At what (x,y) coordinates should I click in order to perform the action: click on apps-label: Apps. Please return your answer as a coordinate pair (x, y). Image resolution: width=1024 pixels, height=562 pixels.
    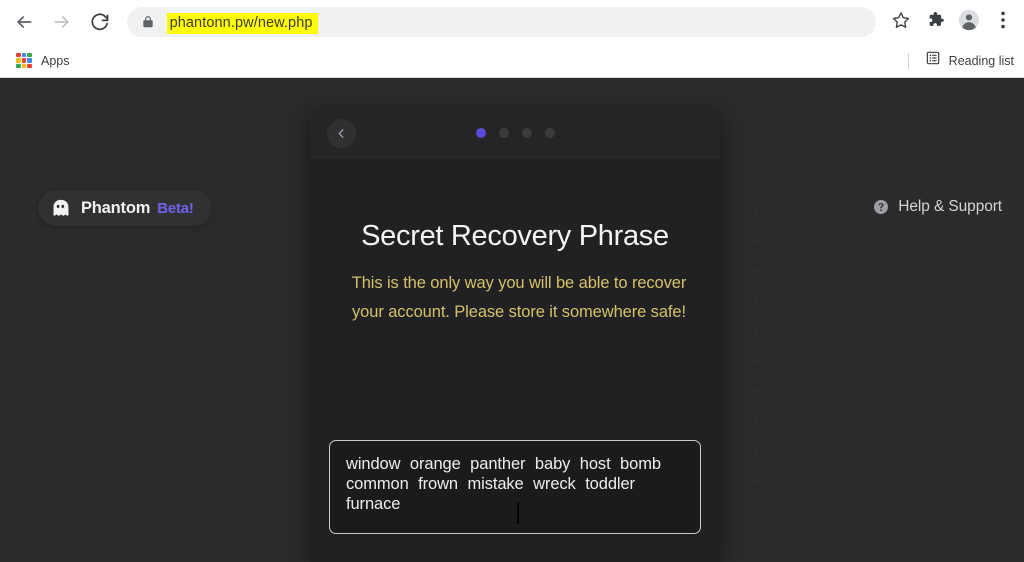
    Looking at the image, I should click on (55, 60).